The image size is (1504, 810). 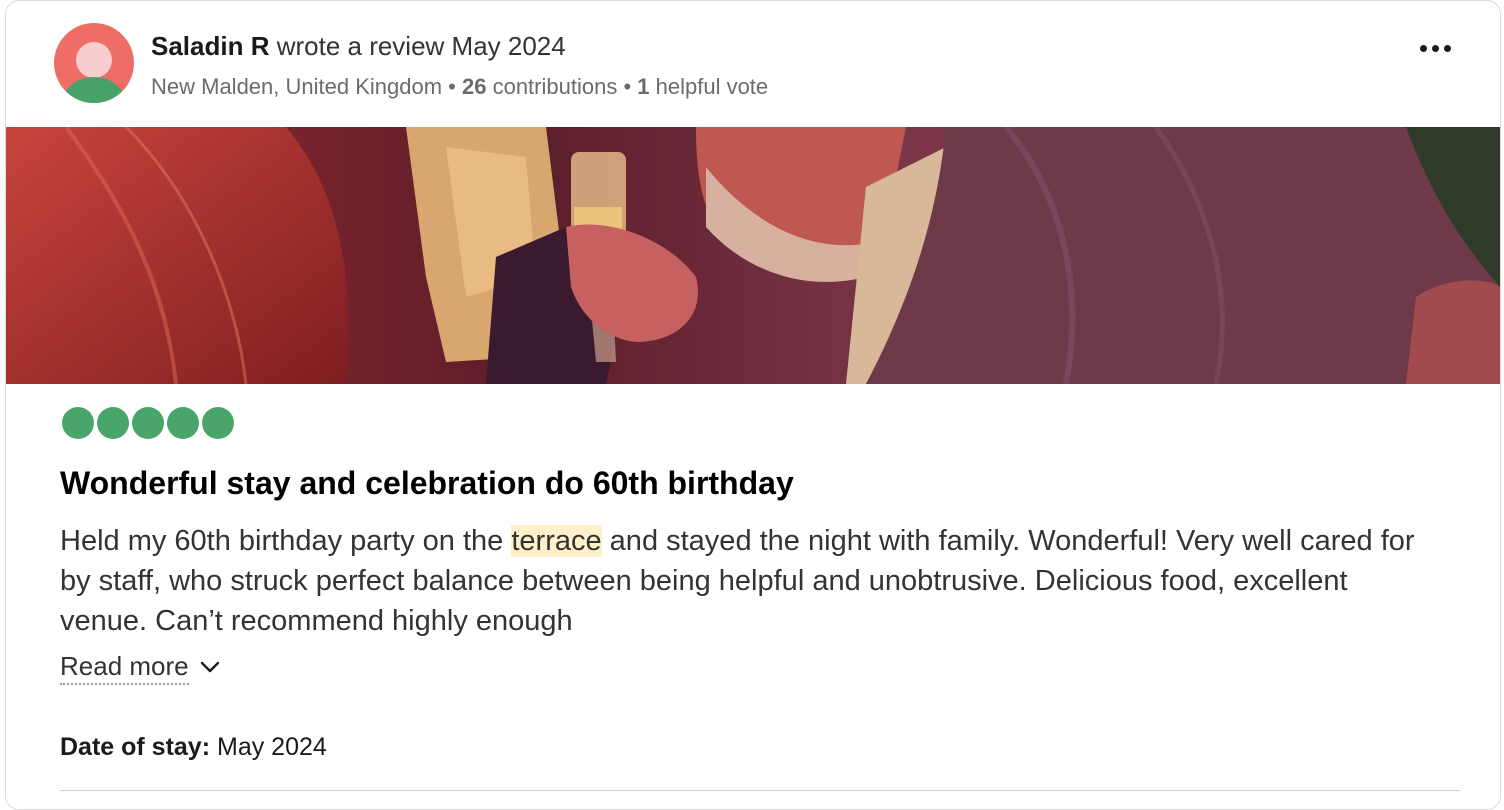 What do you see at coordinates (124, 667) in the screenshot?
I see `read-more-label: Read more` at bounding box center [124, 667].